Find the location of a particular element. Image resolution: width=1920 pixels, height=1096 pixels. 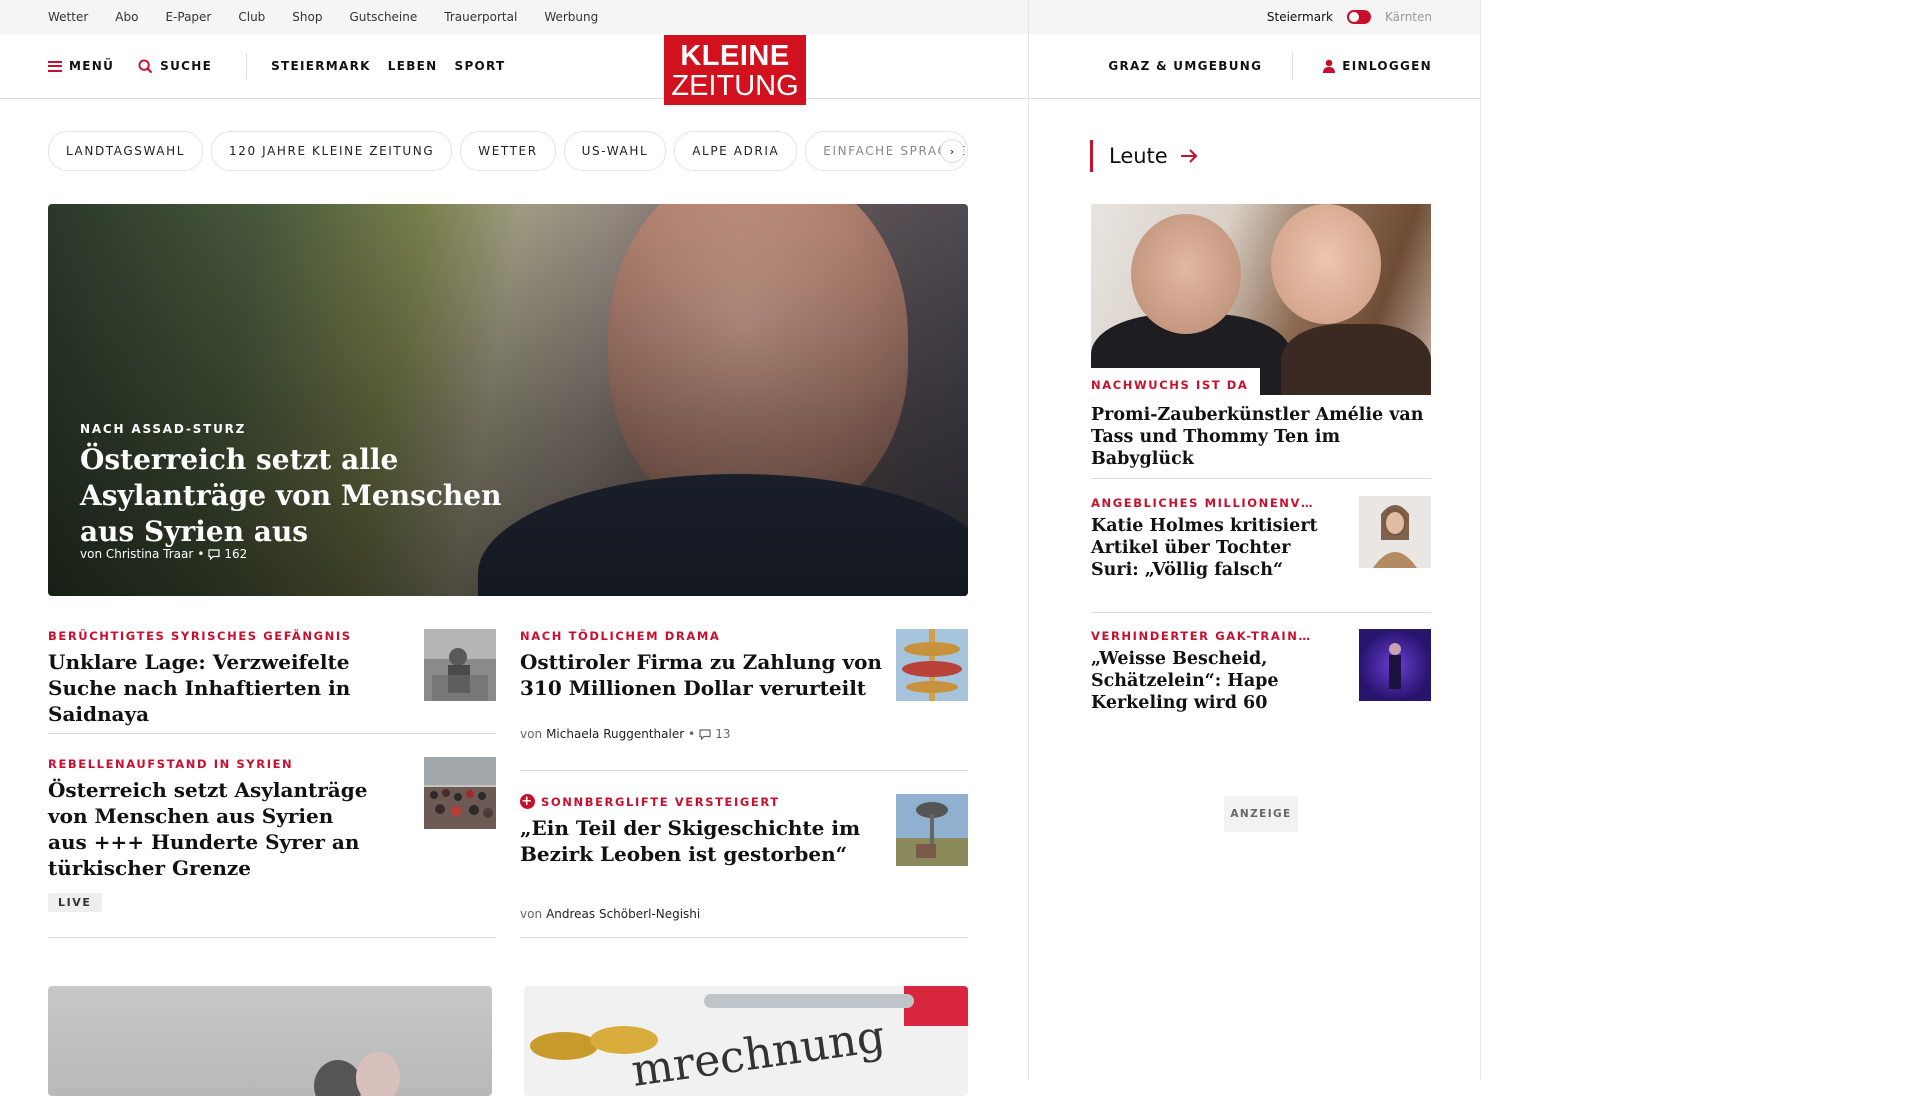

byline-prefix: von is located at coordinates (531, 734).